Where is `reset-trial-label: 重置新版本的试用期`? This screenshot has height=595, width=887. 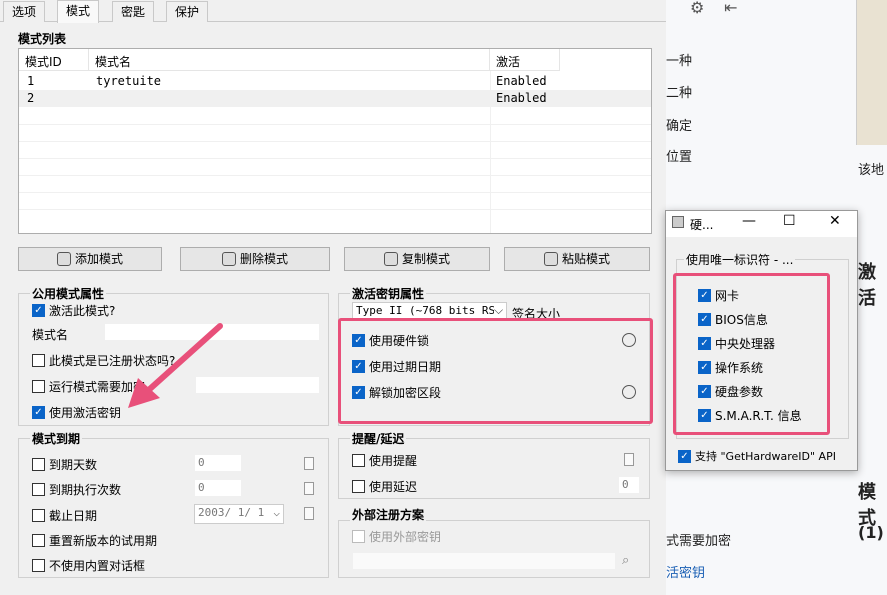
reset-trial-label: 重置新版本的试用期 is located at coordinates (103, 541).